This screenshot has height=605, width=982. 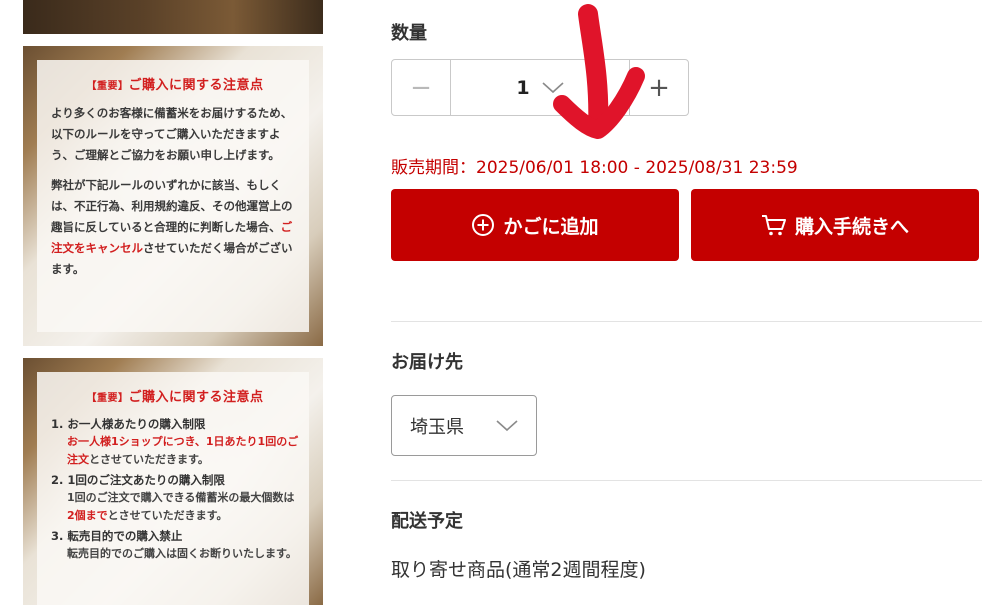 I want to click on rule-heading: 1. お一人様あたりの購入制限, so click(x=128, y=424).